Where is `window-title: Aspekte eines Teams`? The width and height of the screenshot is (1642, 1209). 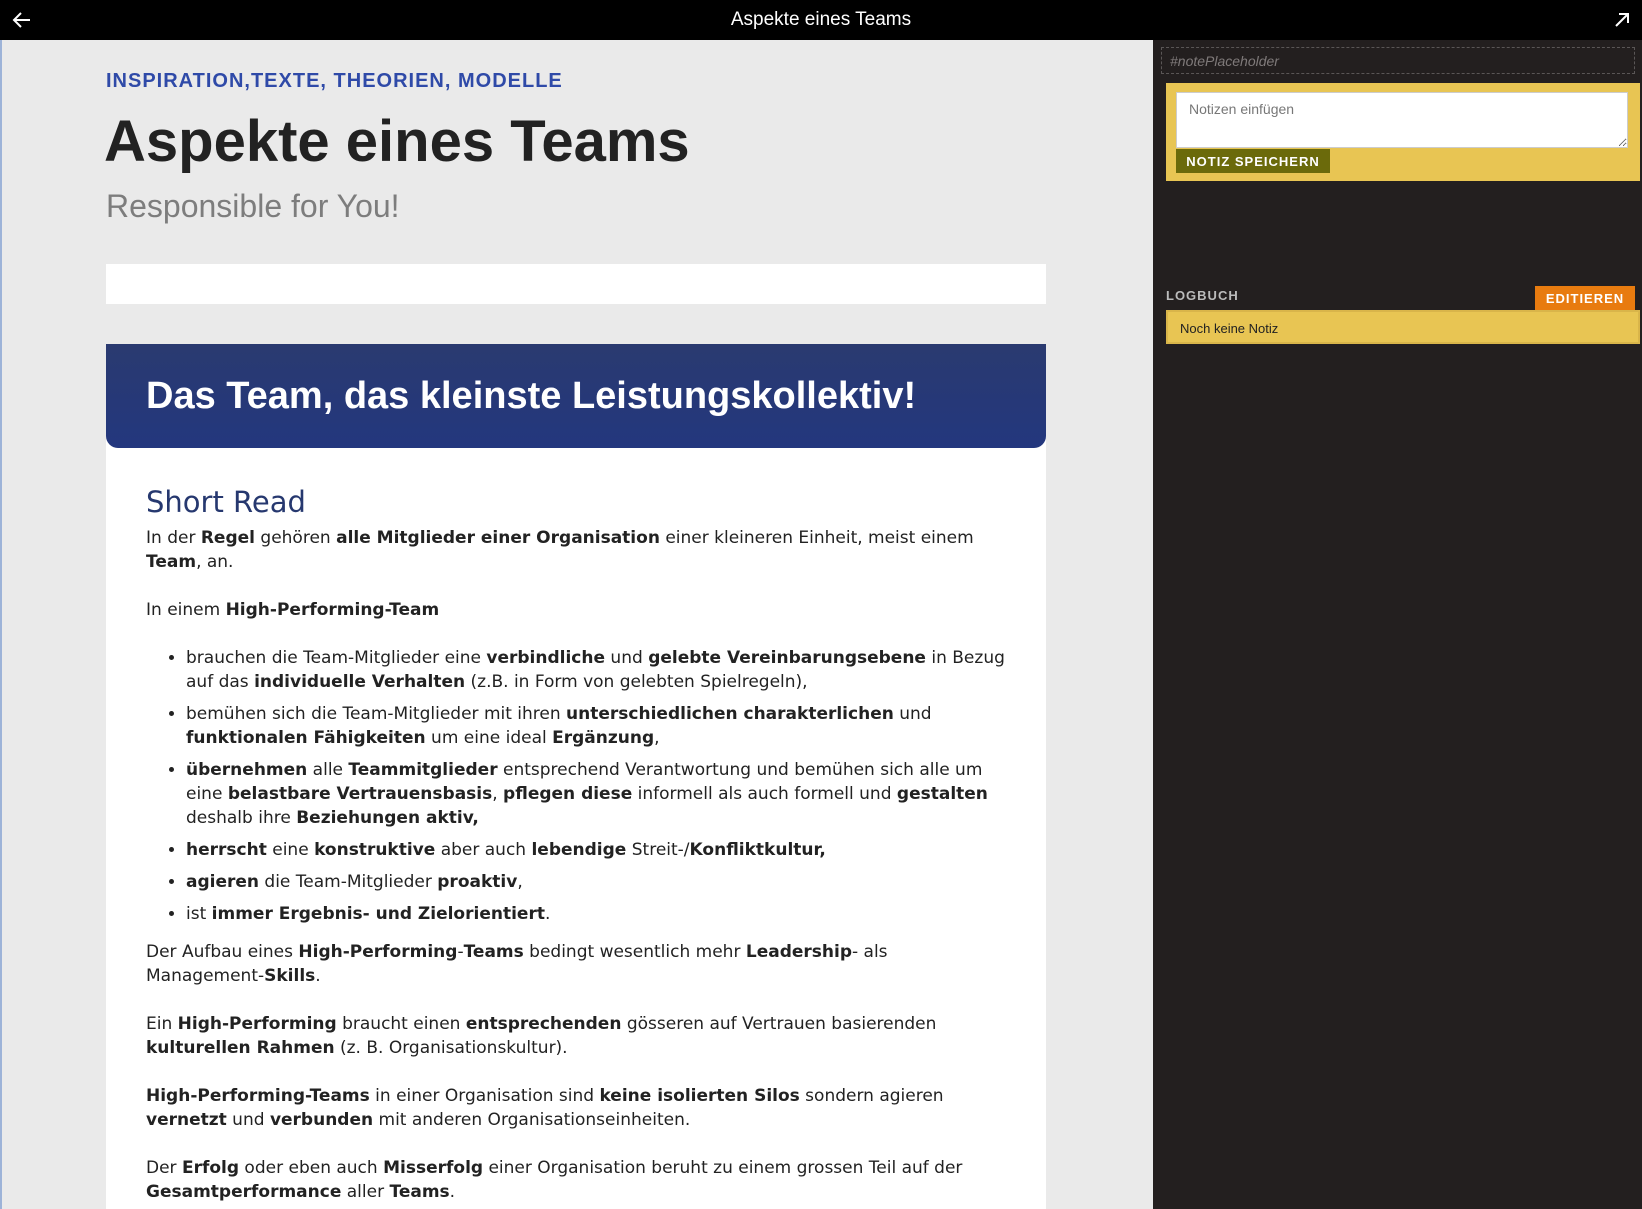
window-title: Aspekte eines Teams is located at coordinates (821, 19).